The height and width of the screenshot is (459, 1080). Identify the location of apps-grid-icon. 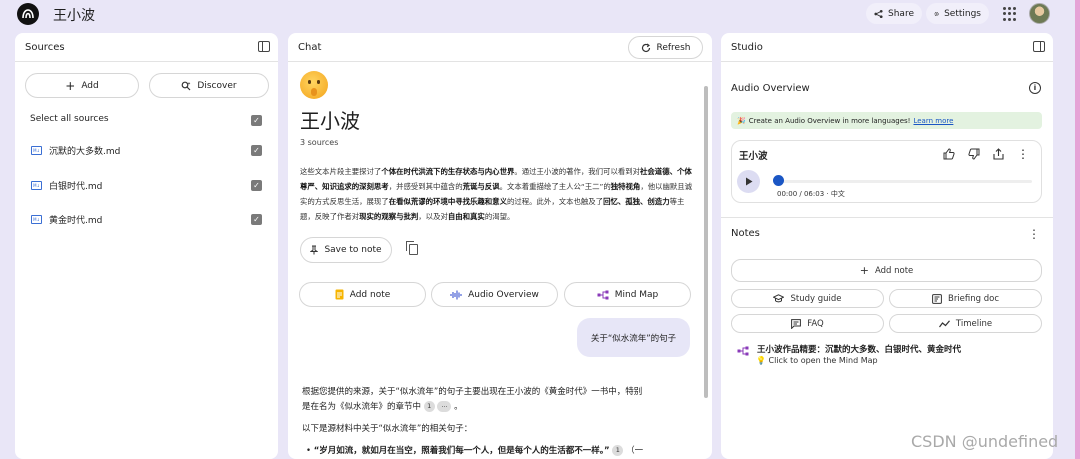
(1010, 14).